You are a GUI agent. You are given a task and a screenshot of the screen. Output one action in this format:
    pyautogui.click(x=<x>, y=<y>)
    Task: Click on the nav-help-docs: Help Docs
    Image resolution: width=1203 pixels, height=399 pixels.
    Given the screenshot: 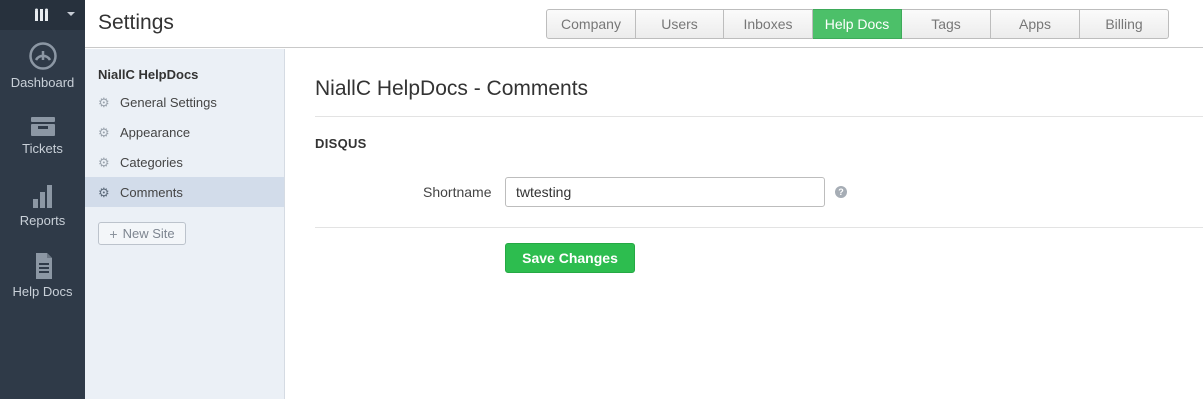 What is the action you would take?
    pyautogui.click(x=42, y=275)
    